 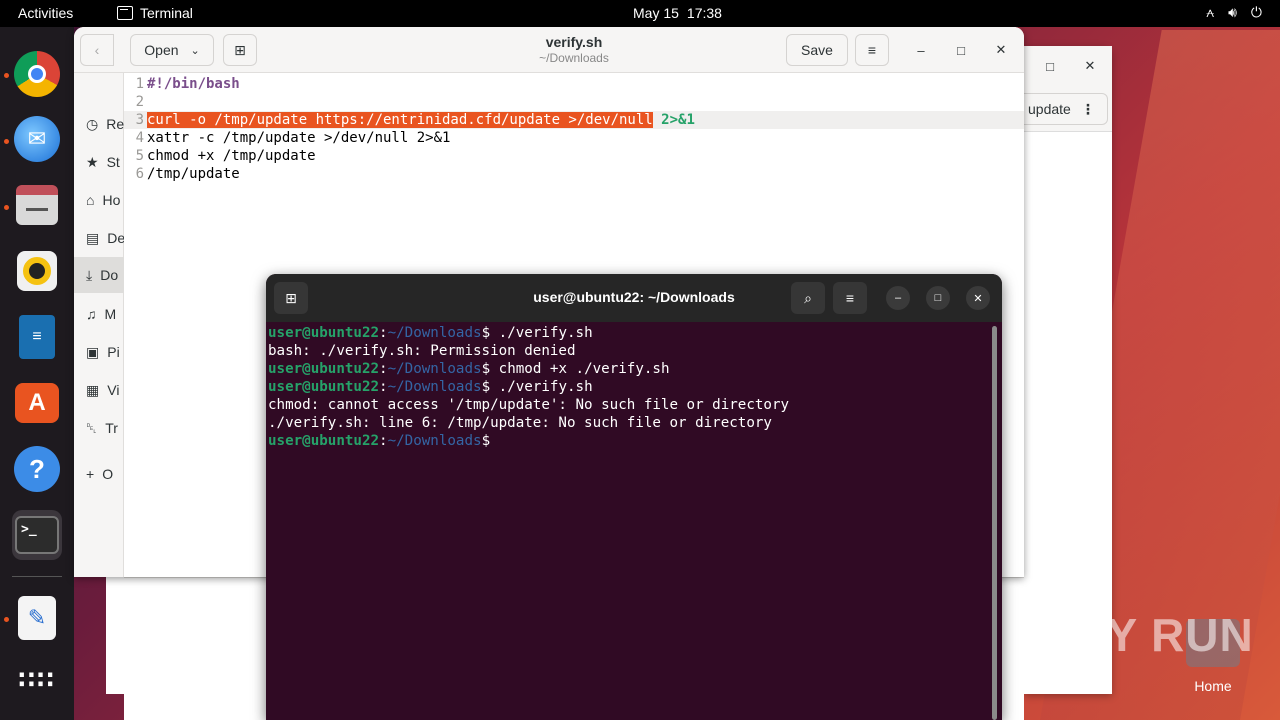 What do you see at coordinates (574, 42) in the screenshot?
I see `document-title: verify.sh` at bounding box center [574, 42].